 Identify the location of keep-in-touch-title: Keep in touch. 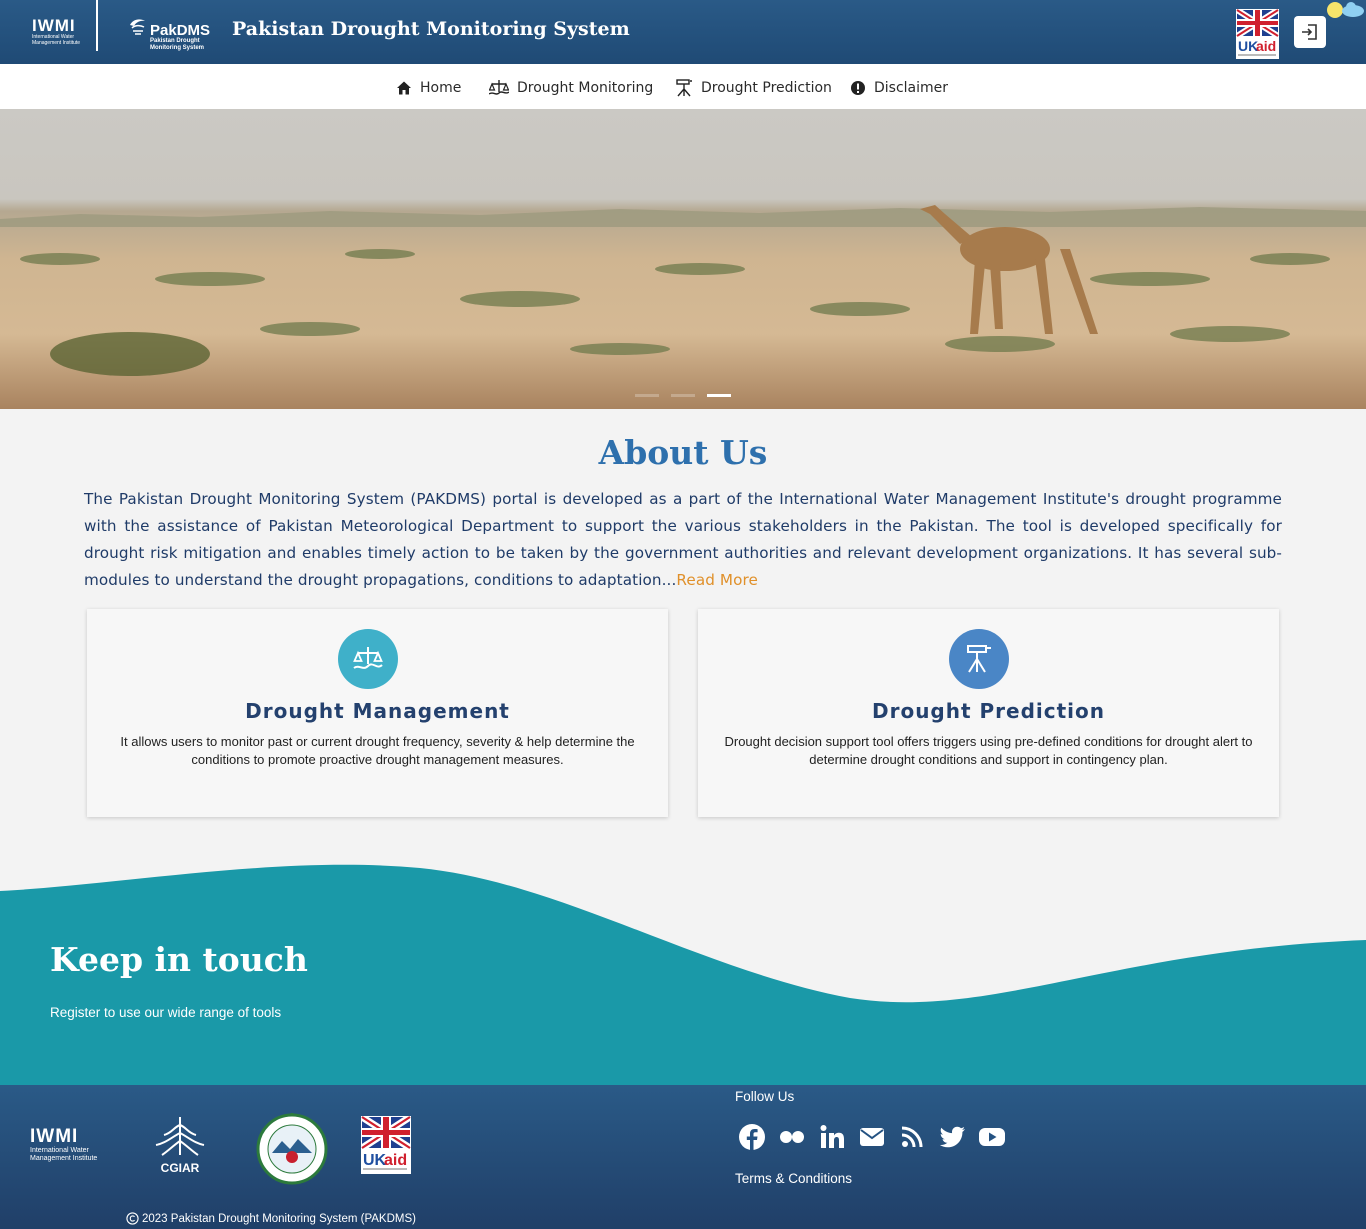
(179, 959).